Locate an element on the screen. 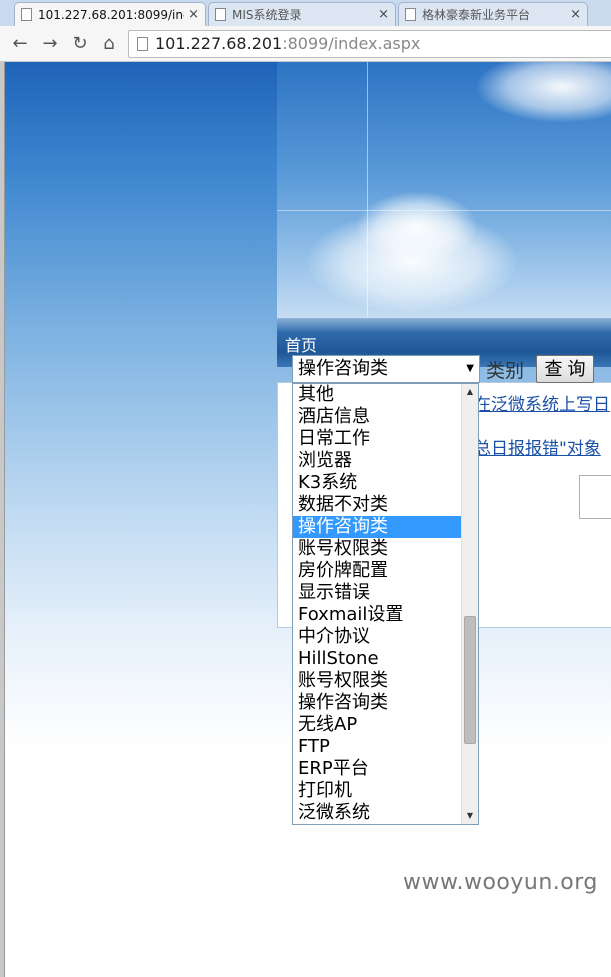 The width and height of the screenshot is (611, 977). dropdown-option: 日常工作 is located at coordinates (377, 439).